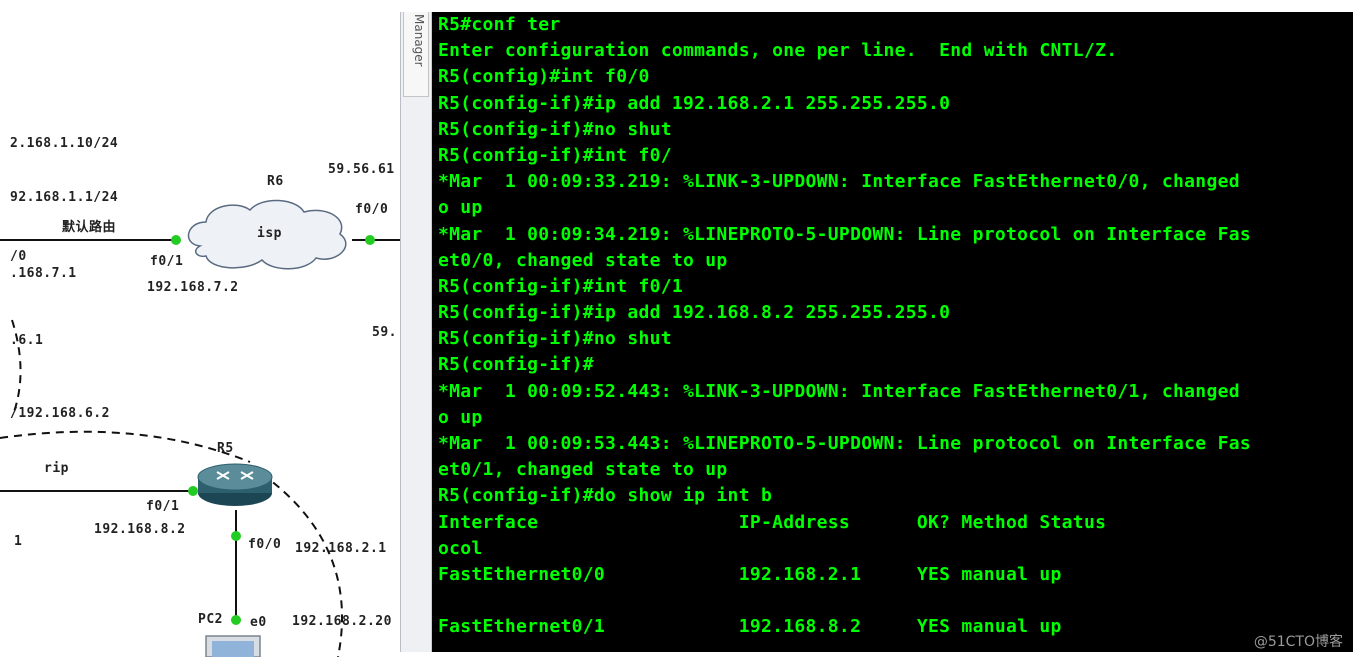 Image resolution: width=1353 pixels, height=657 pixels. Describe the element at coordinates (772, 522) in the screenshot. I see `terminal-line: Interface IP-Address OK? Method Status` at that location.